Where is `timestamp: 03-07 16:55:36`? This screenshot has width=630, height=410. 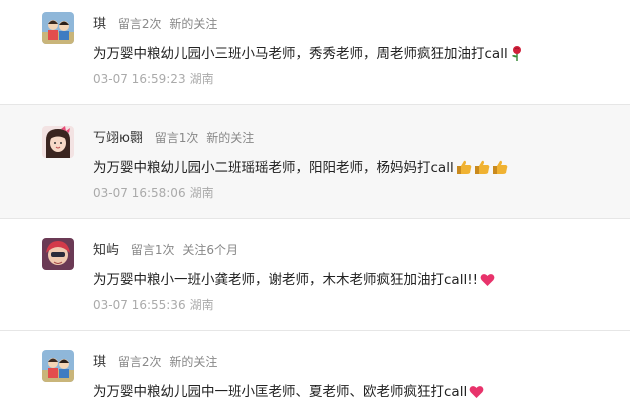
timestamp: 03-07 16:55:36 is located at coordinates (139, 305).